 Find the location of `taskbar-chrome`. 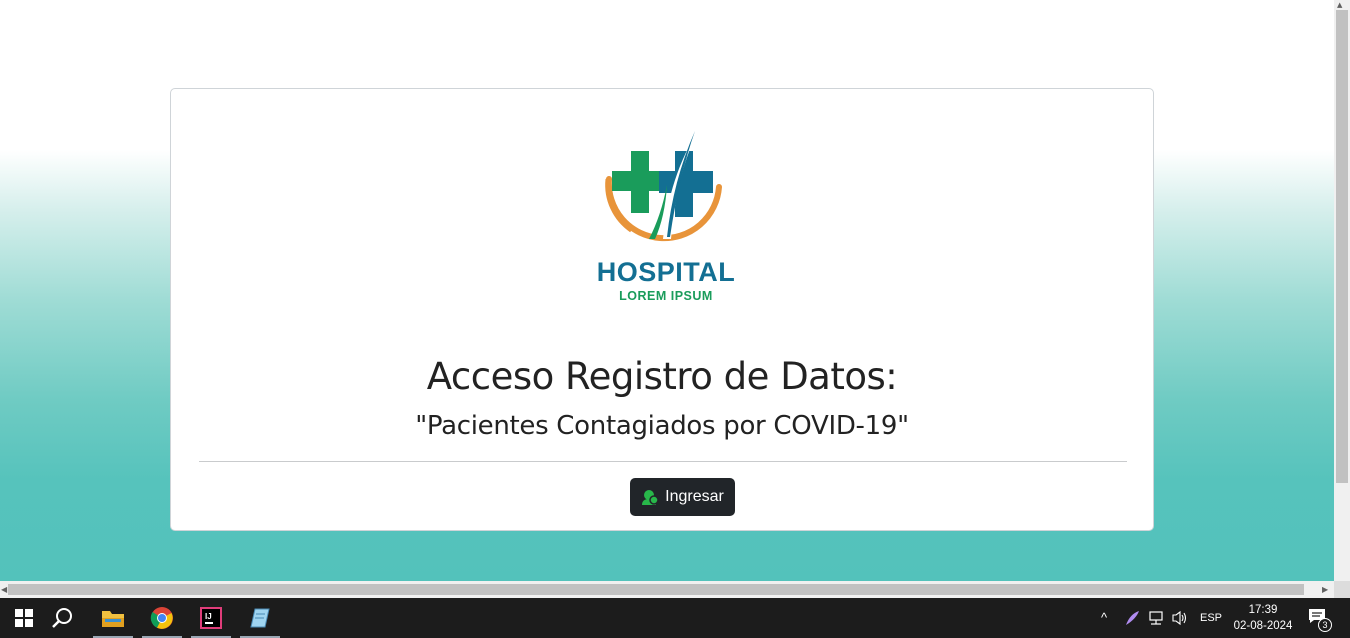

taskbar-chrome is located at coordinates (162, 618).